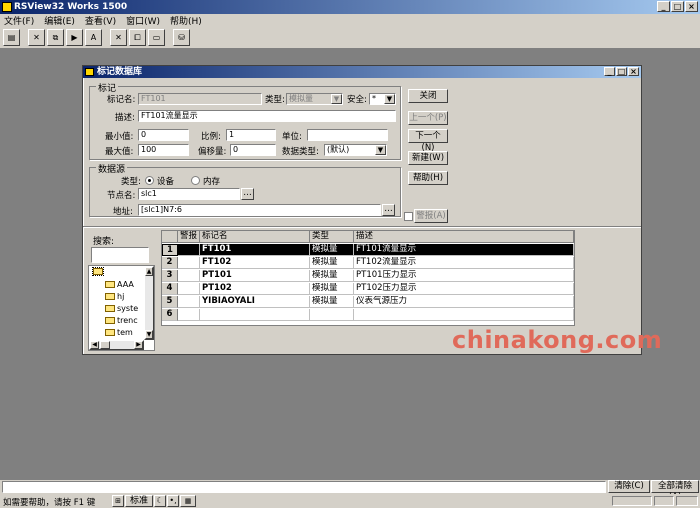  I want to click on text-icon: A, so click(93, 37).